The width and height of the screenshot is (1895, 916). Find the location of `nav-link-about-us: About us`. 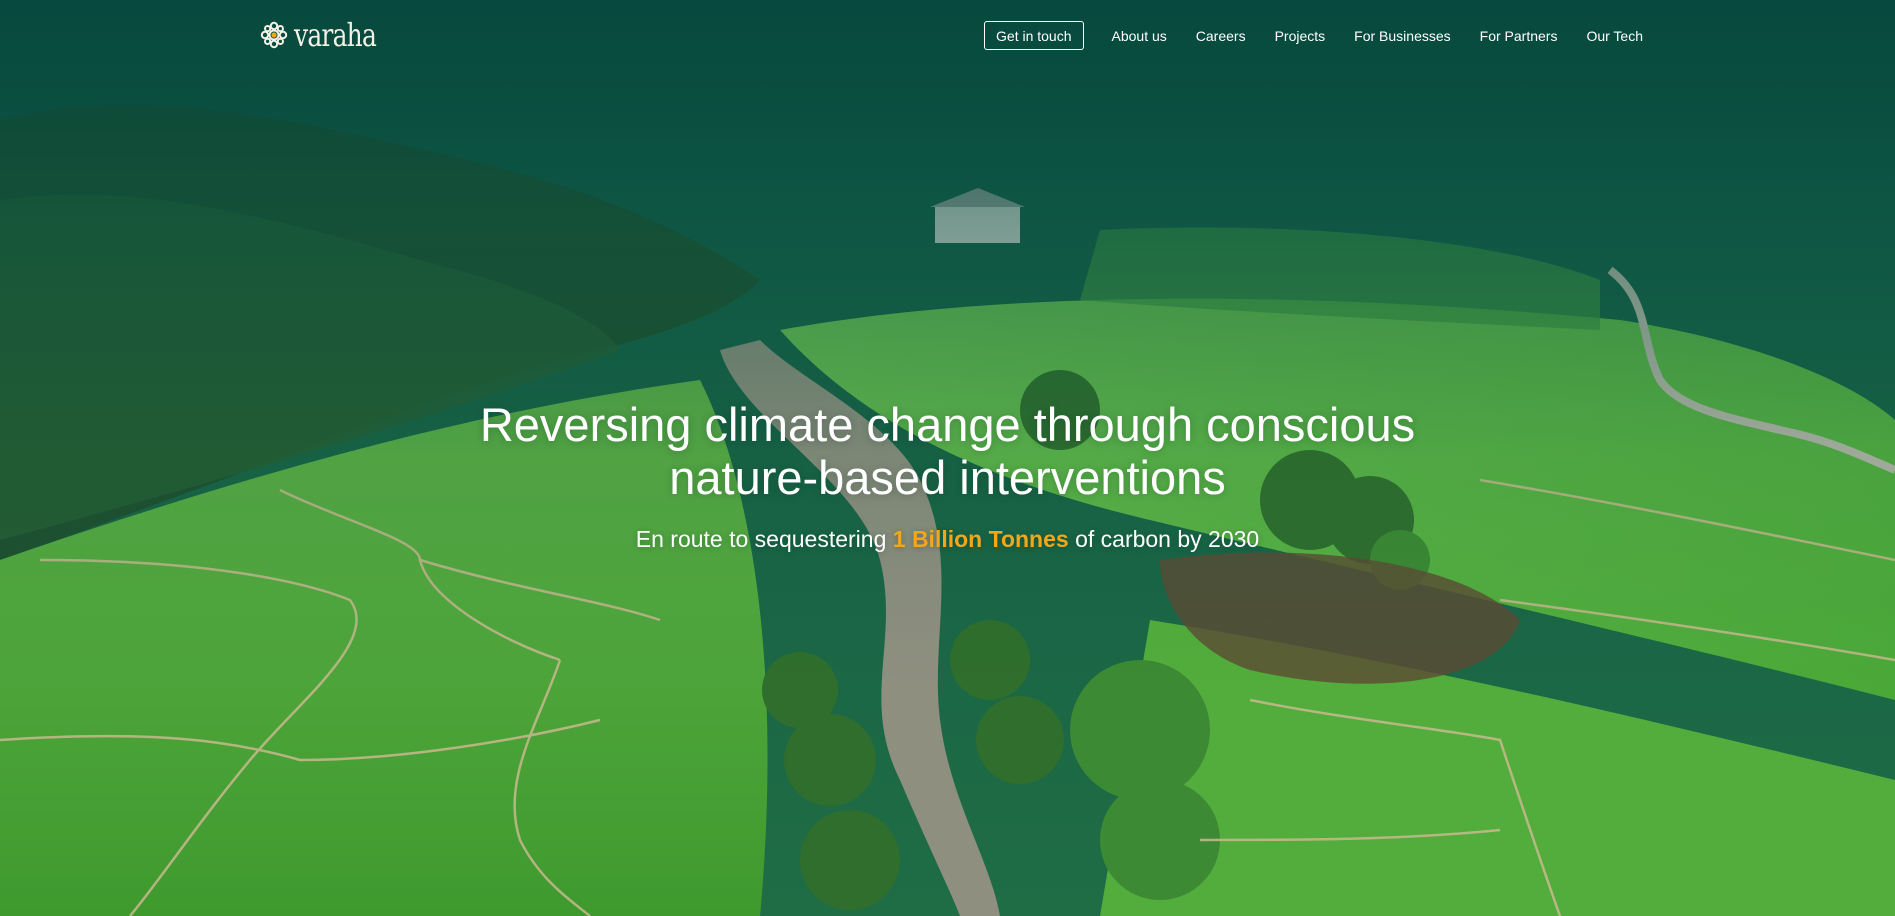

nav-link-about-us: About us is located at coordinates (1139, 36).